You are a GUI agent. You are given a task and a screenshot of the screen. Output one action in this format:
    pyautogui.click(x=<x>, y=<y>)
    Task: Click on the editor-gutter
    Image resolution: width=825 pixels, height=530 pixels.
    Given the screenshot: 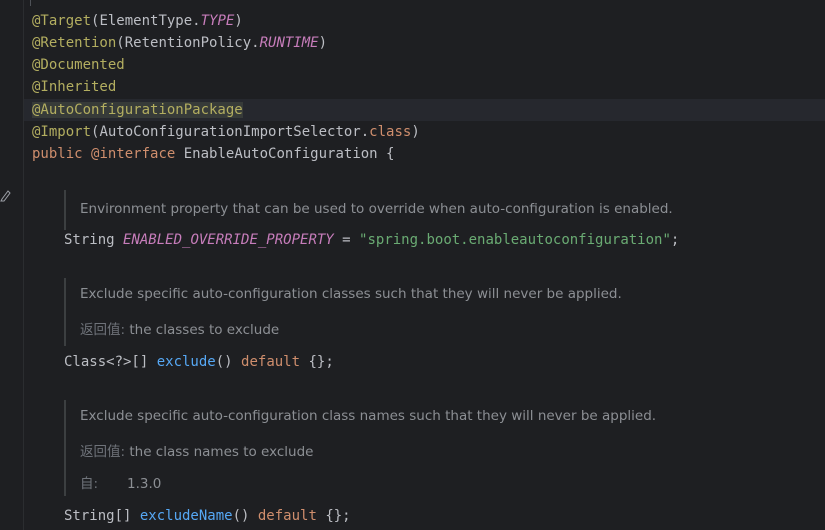 What is the action you would take?
    pyautogui.click(x=12, y=265)
    